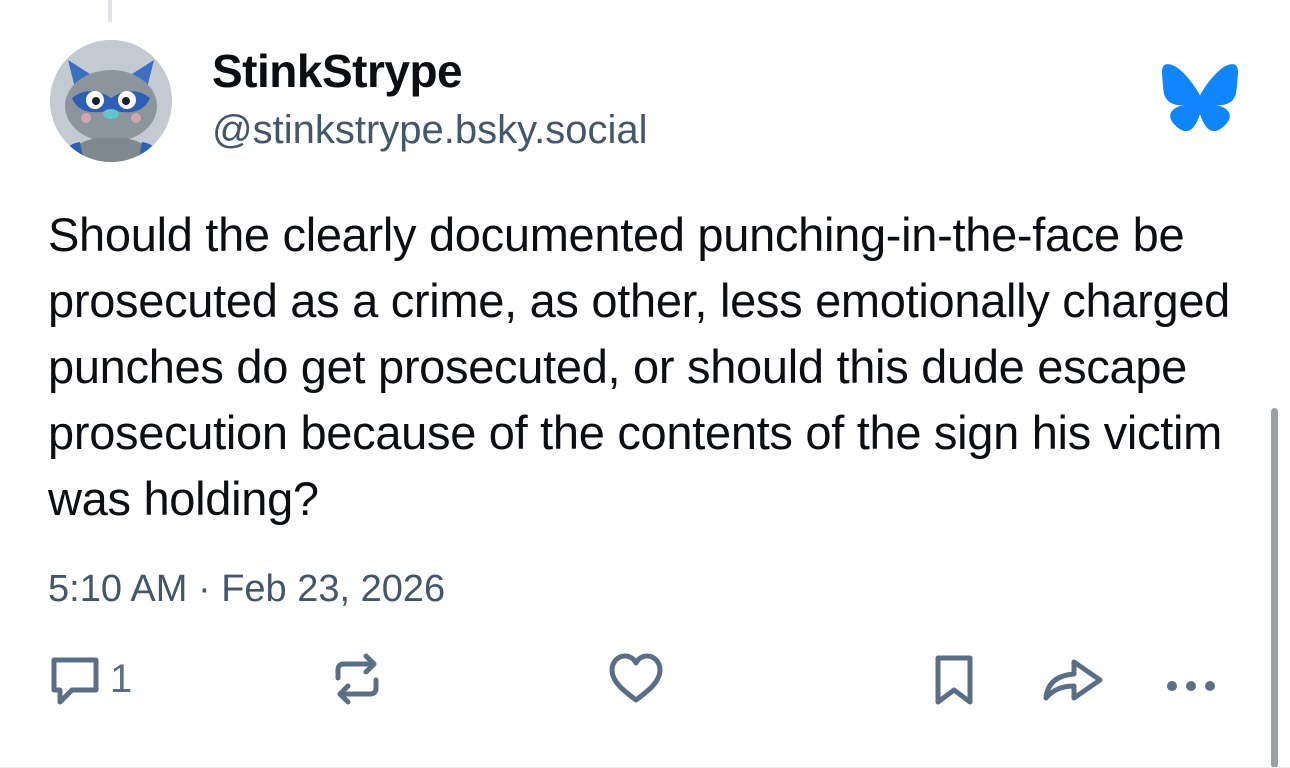 Image resolution: width=1290 pixels, height=768 pixels. I want to click on thread-connector-line, so click(110, 11).